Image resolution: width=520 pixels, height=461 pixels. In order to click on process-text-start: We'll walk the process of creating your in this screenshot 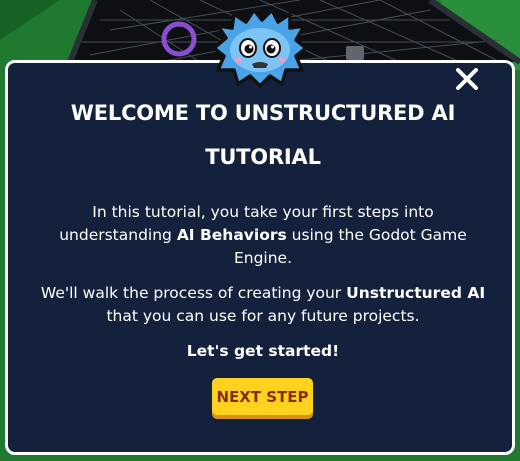, I will do `click(193, 293)`.